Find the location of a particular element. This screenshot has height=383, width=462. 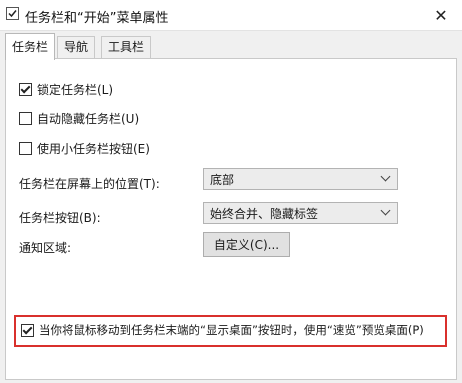

lock-taskbar-label: 锁定任务栏(L) is located at coordinates (75, 90).